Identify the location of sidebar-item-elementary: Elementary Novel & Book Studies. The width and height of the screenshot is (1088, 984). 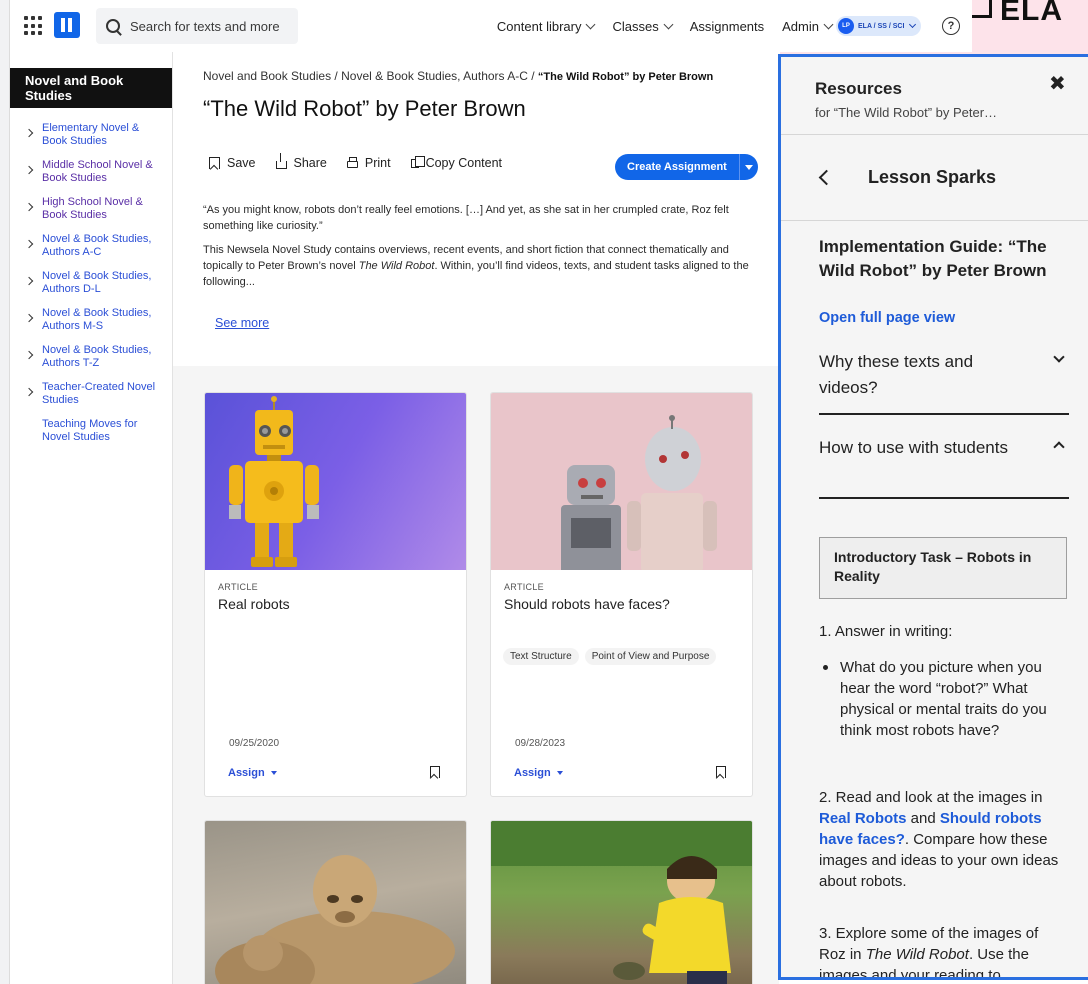
(91, 135).